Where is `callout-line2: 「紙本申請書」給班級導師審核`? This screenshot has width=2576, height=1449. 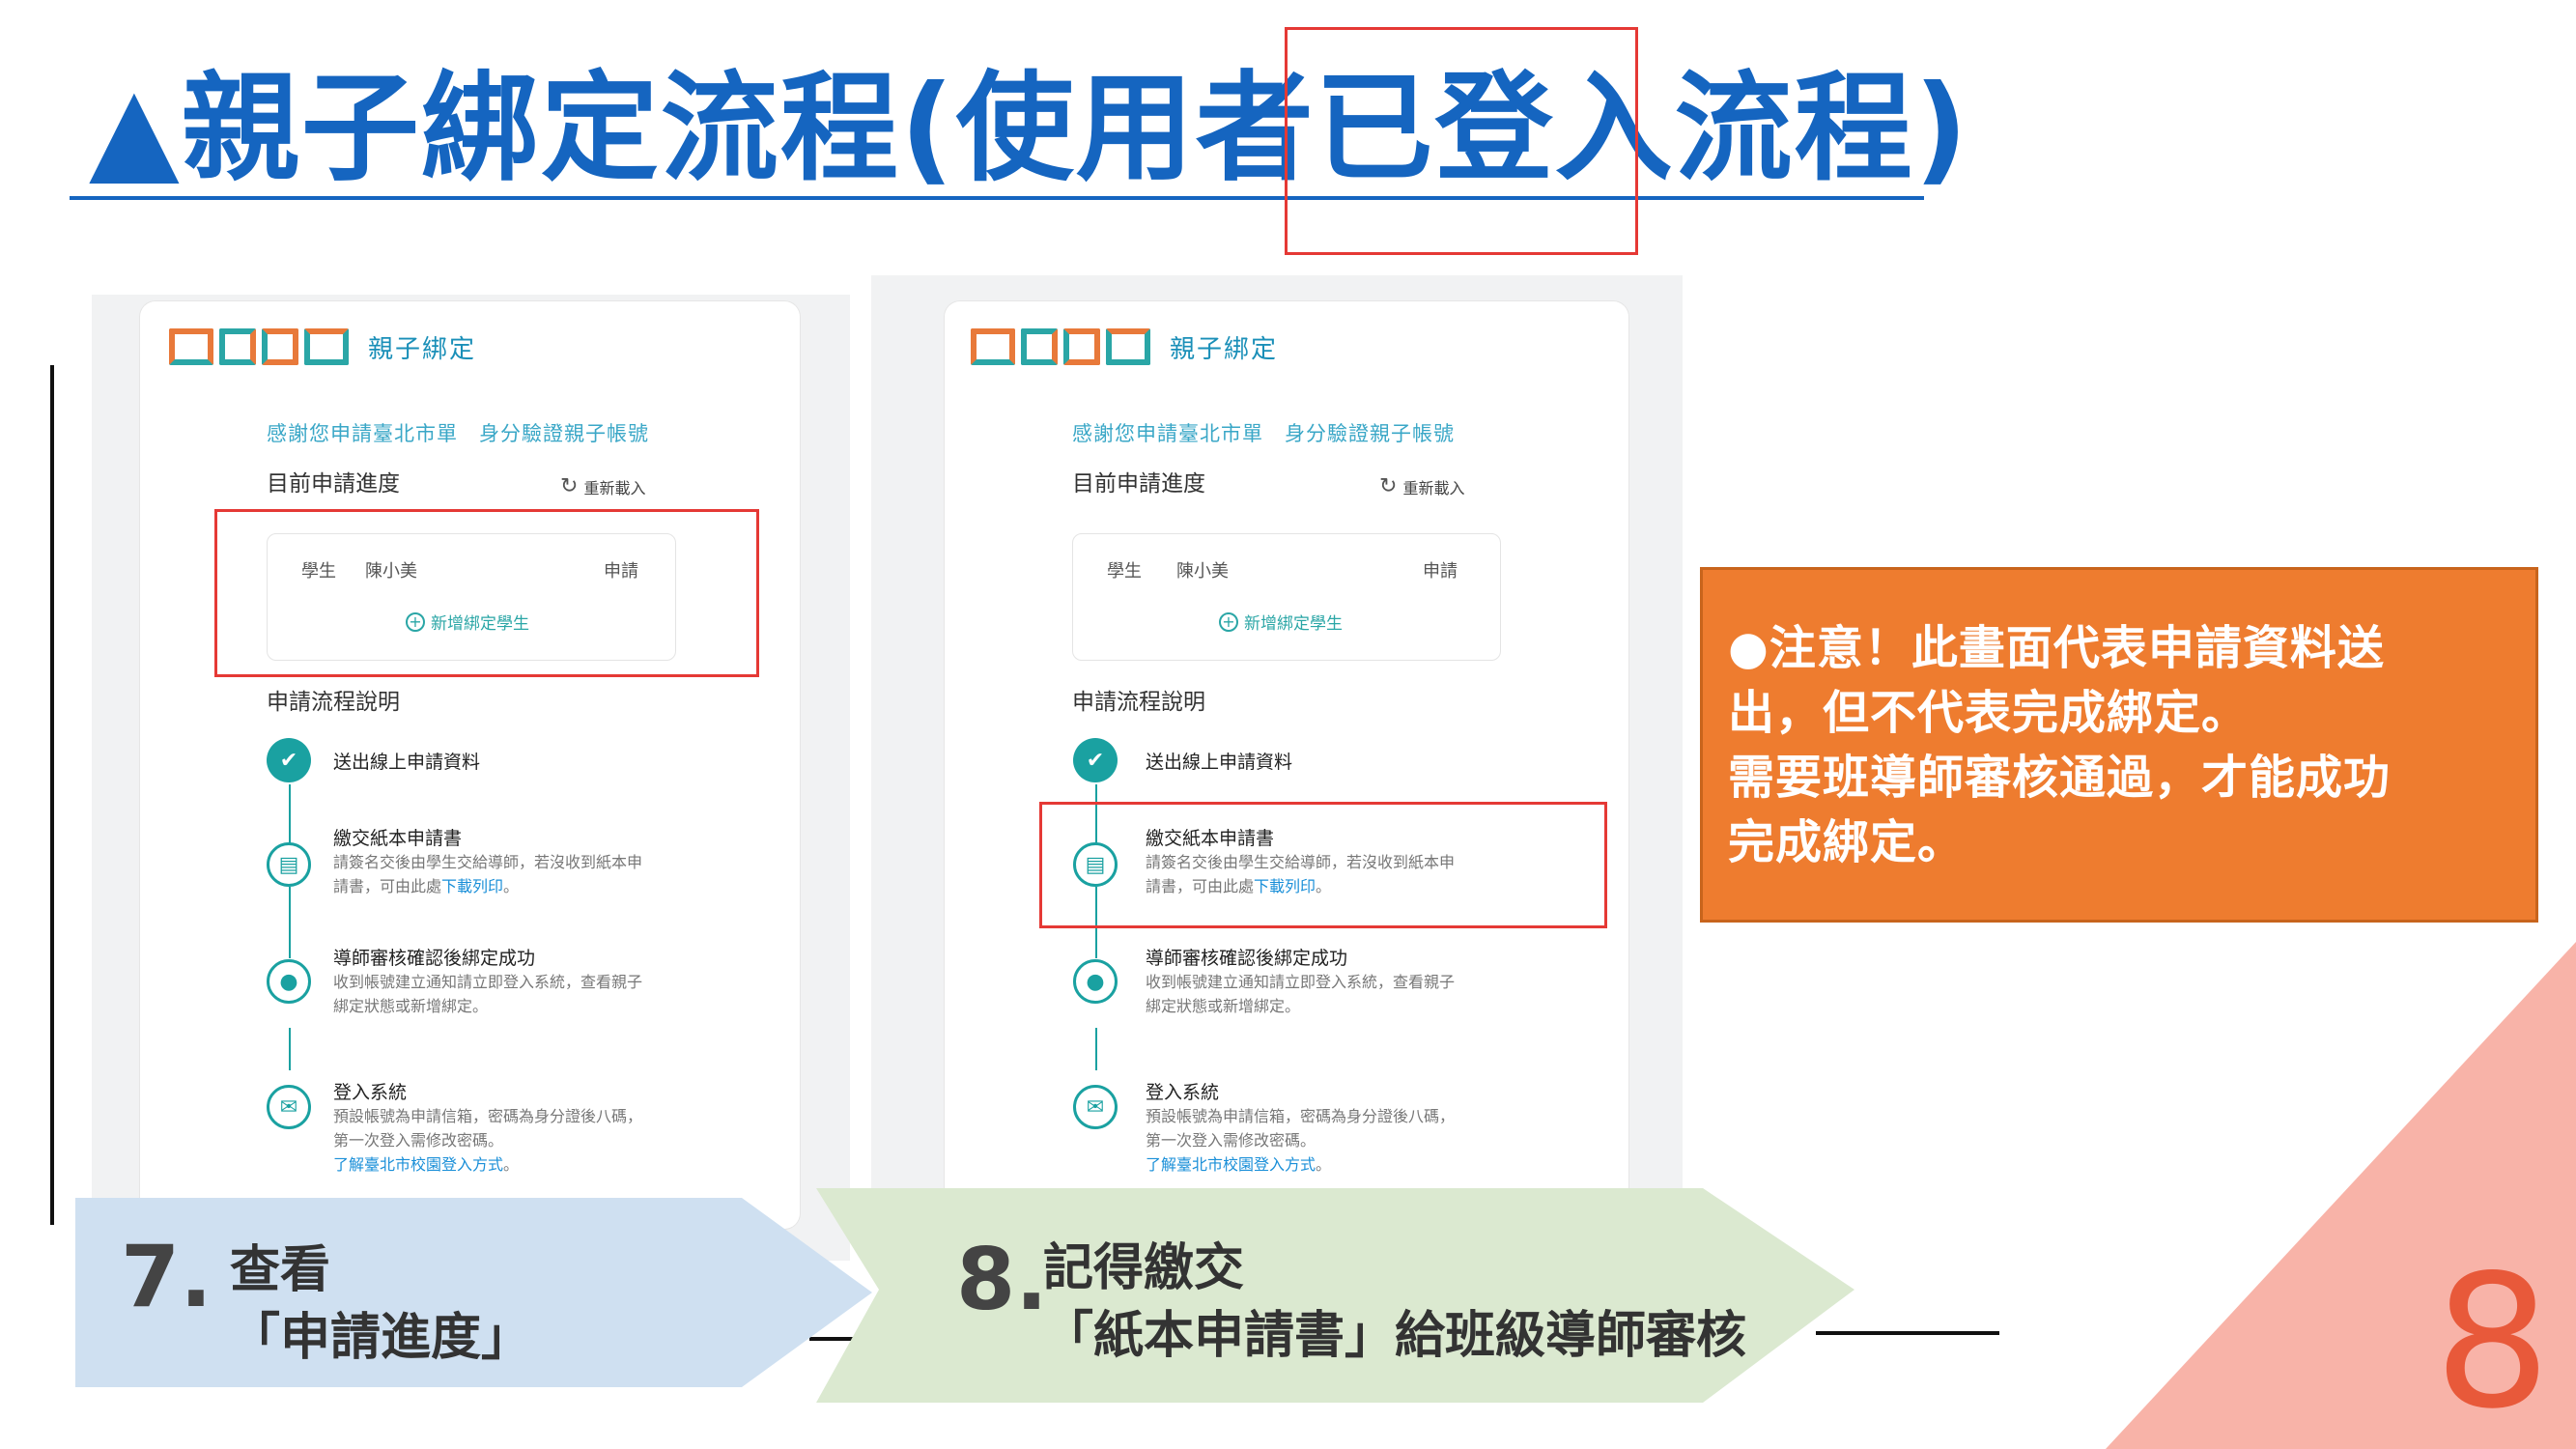 callout-line2: 「紙本申請書」給班級導師審核 is located at coordinates (1395, 1336).